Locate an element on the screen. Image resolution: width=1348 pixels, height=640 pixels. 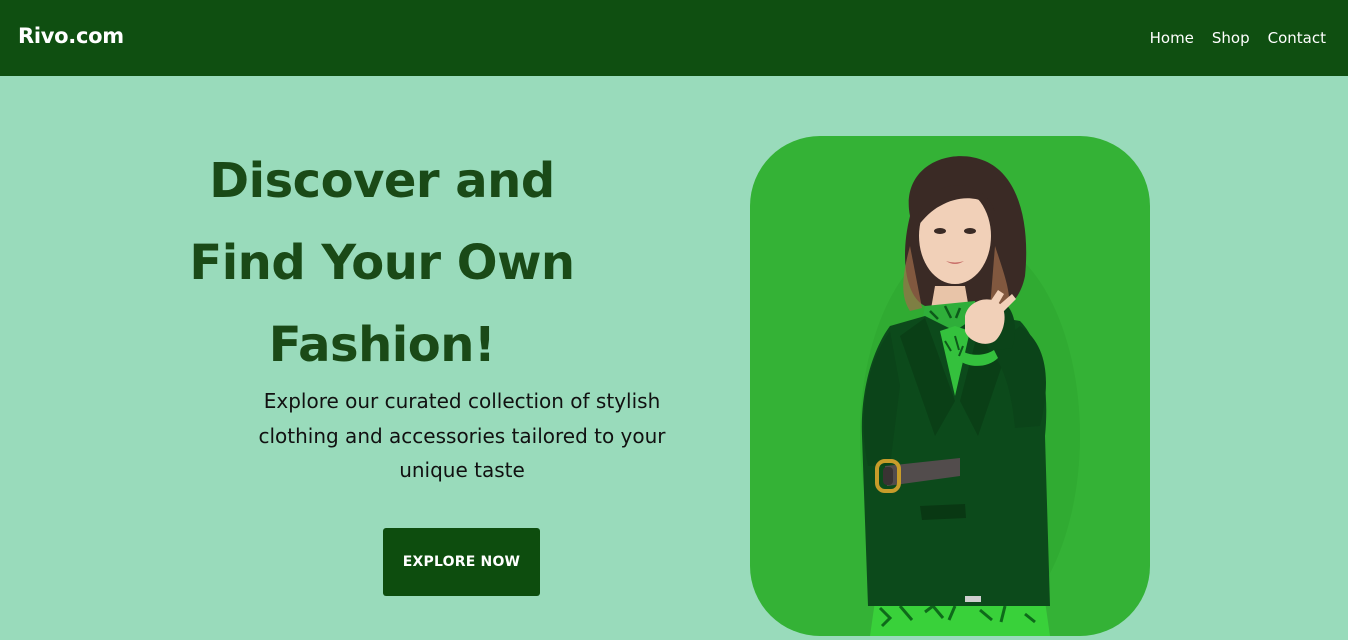
headline-line-2: Find Your Own is located at coordinates (382, 263).